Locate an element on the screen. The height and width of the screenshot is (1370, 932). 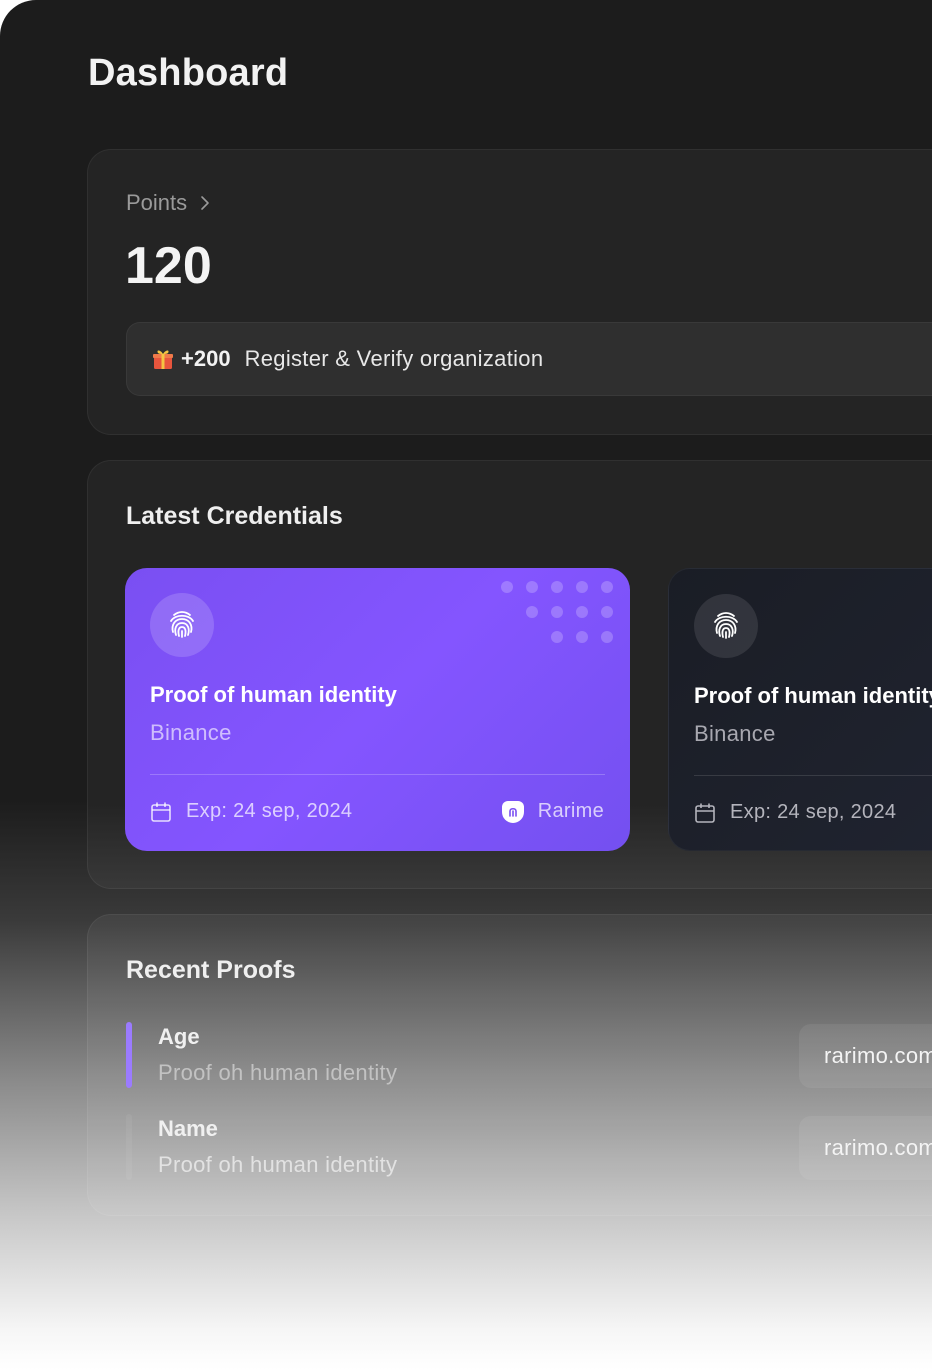
points-label: Points is located at coordinates (157, 202).